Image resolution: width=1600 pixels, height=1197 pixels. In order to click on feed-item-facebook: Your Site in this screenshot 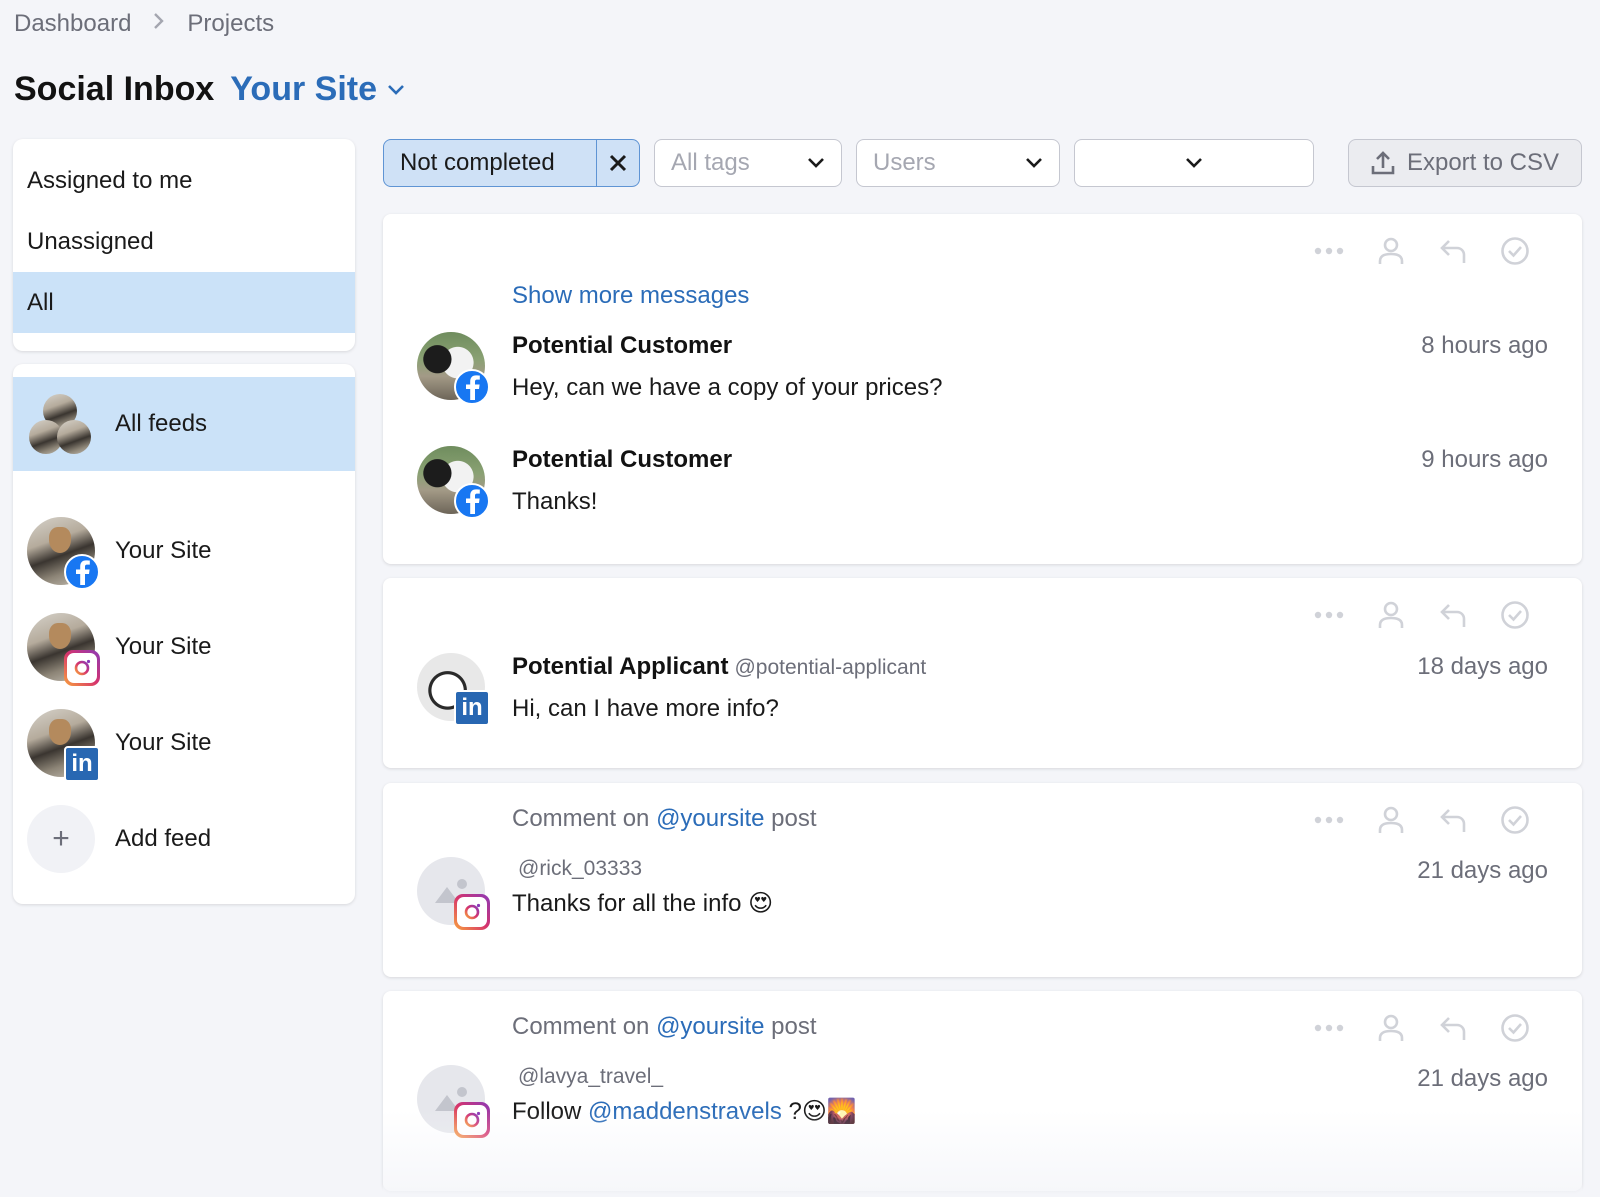, I will do `click(184, 551)`.